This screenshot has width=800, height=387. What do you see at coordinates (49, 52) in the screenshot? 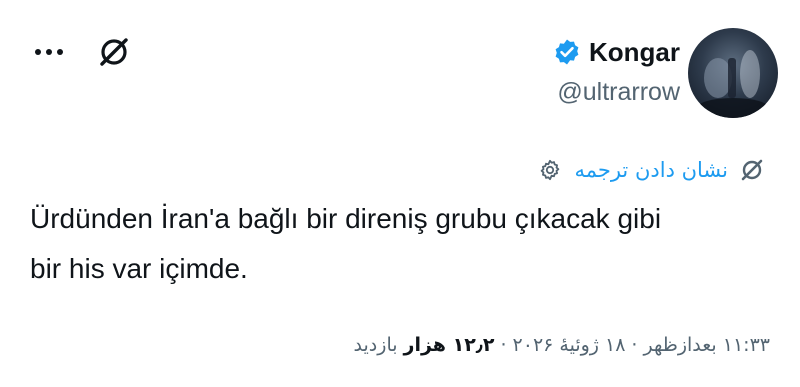
I see `more-options-icon` at bounding box center [49, 52].